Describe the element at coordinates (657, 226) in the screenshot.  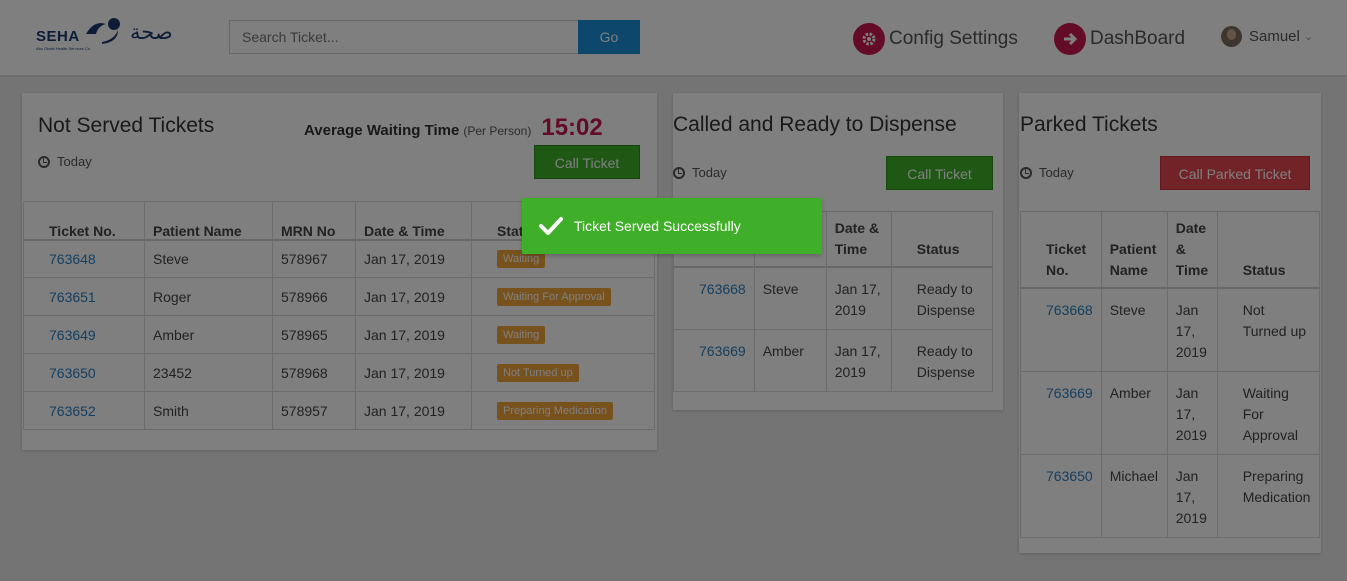
I see `toast-message: Ticket Served Successfully` at that location.